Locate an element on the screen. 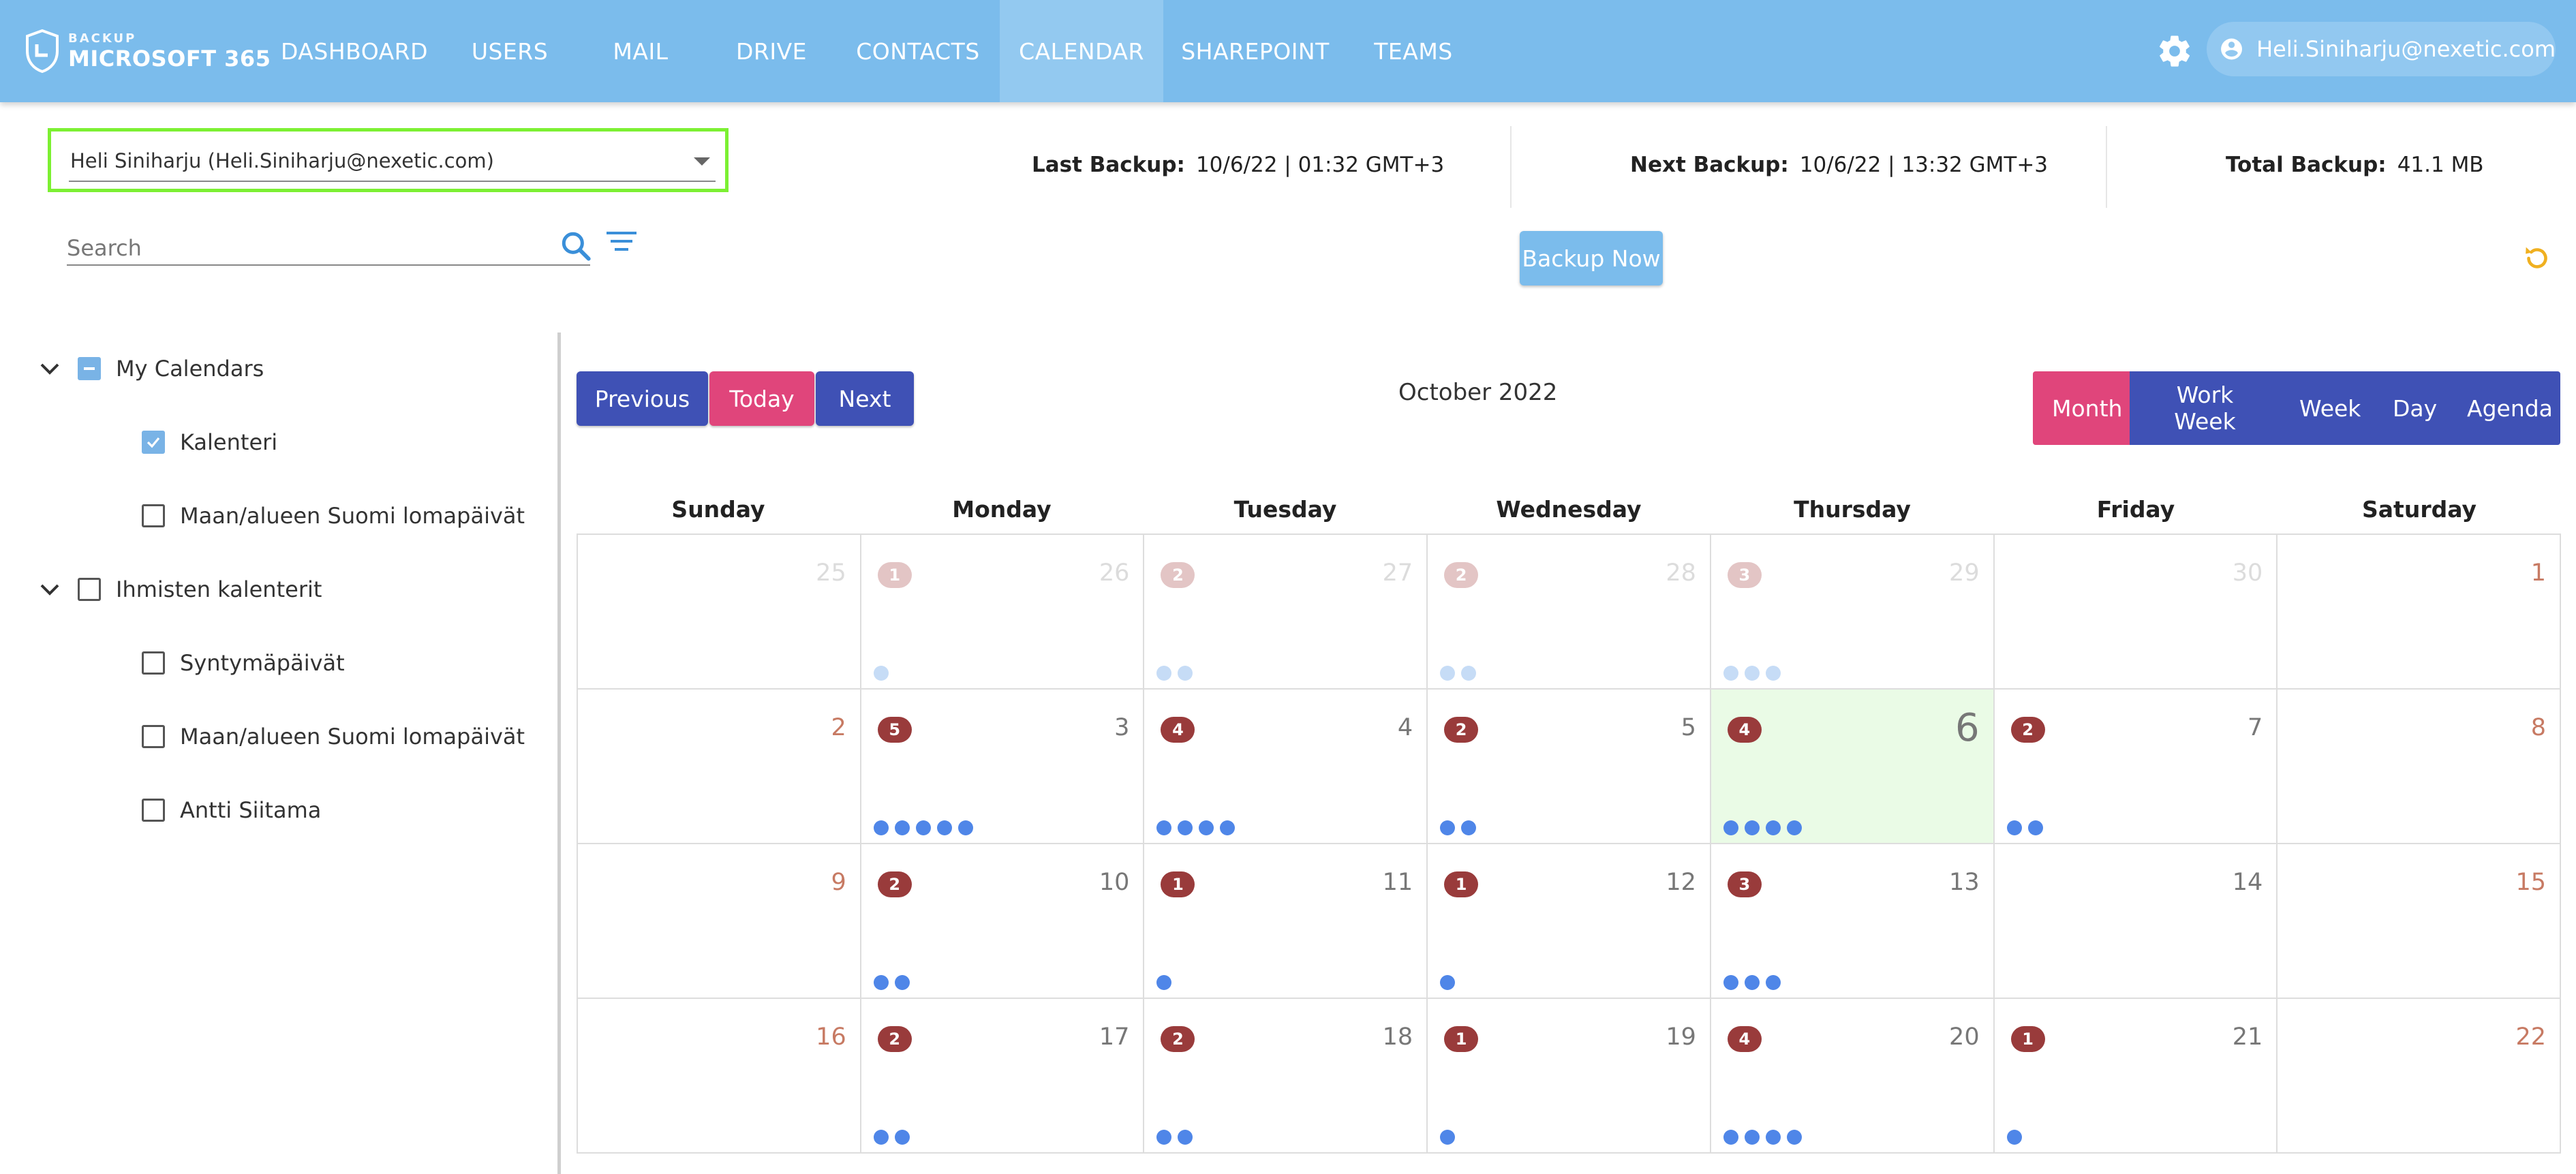  calendar-day-cell: 25 is located at coordinates (720, 612).